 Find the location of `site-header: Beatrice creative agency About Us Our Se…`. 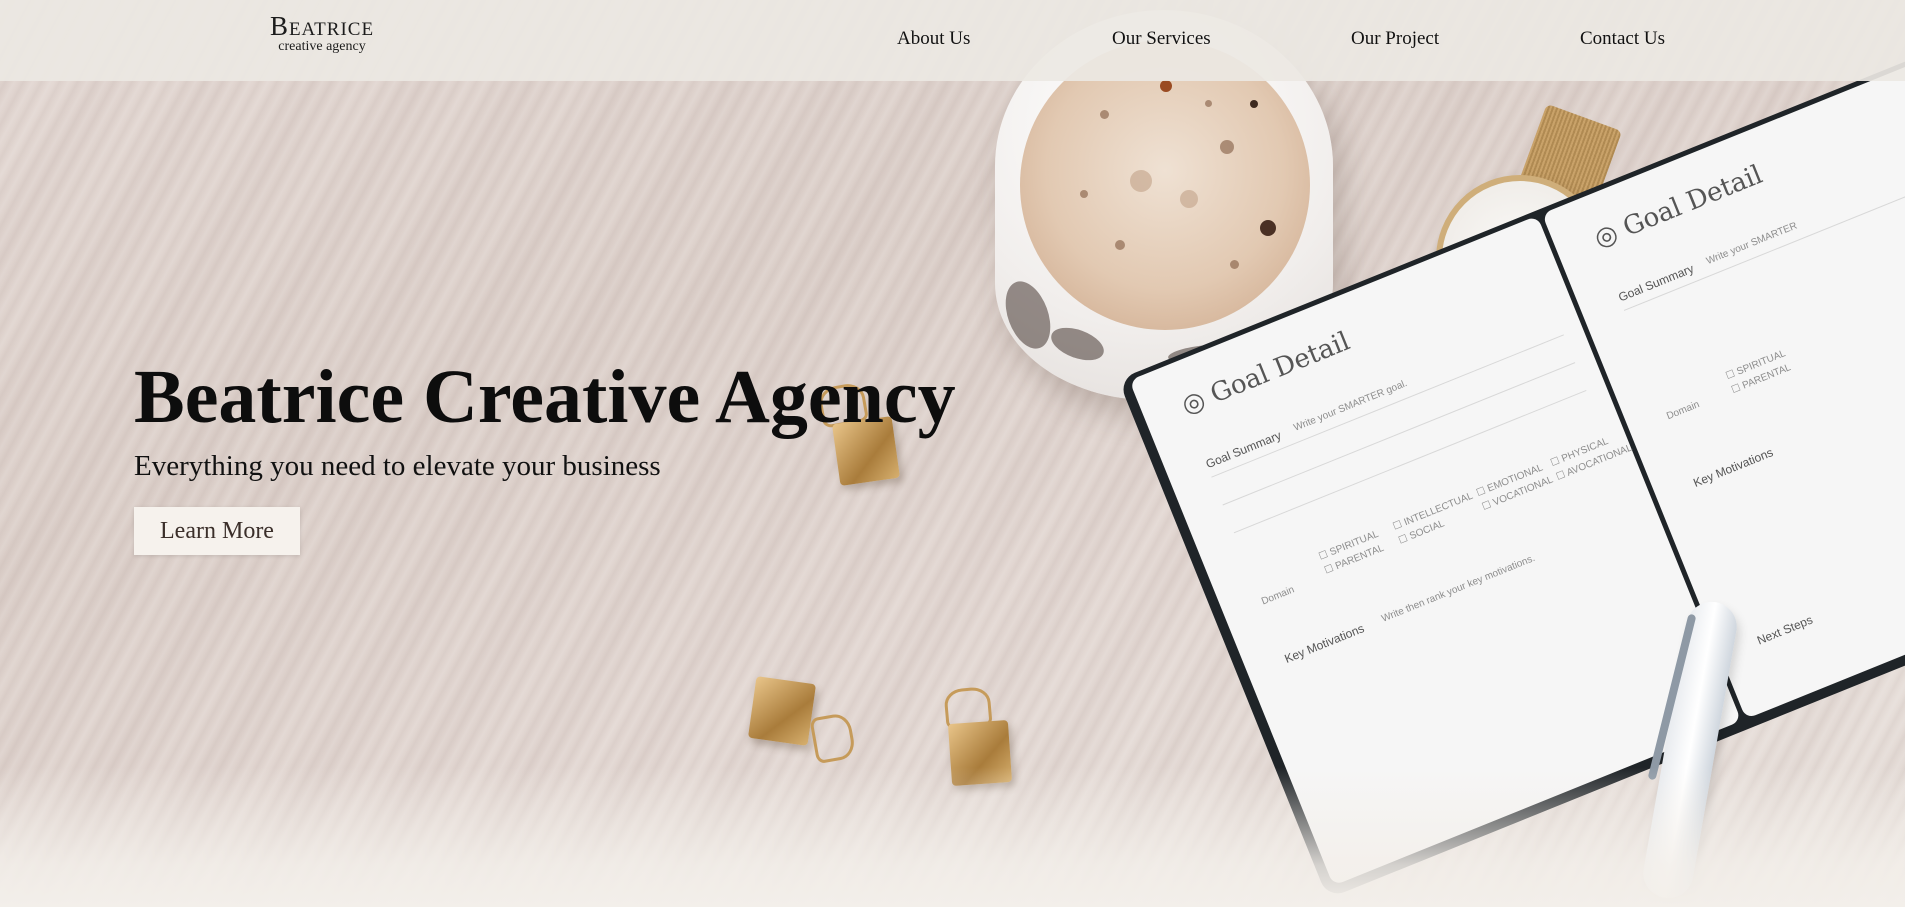

site-header: Beatrice creative agency About Us Our Se… is located at coordinates (952, 40).